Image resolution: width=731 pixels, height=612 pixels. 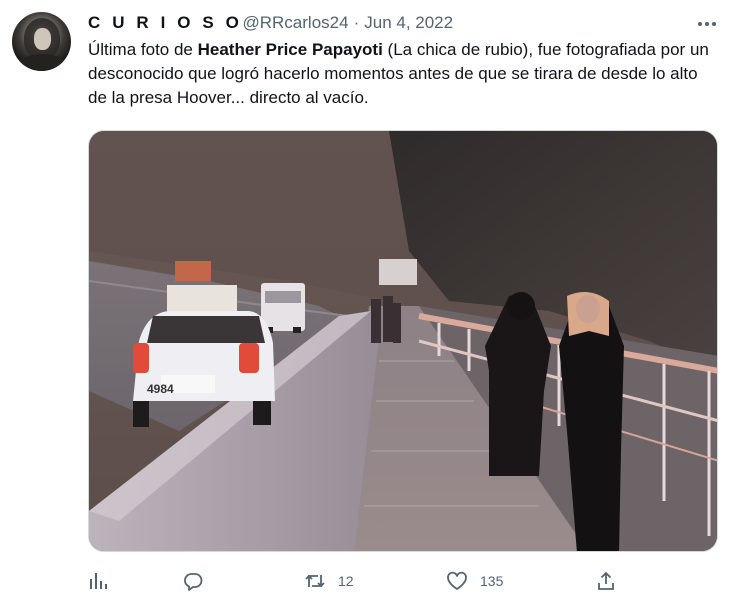 I want to click on avatar, so click(x=41, y=41).